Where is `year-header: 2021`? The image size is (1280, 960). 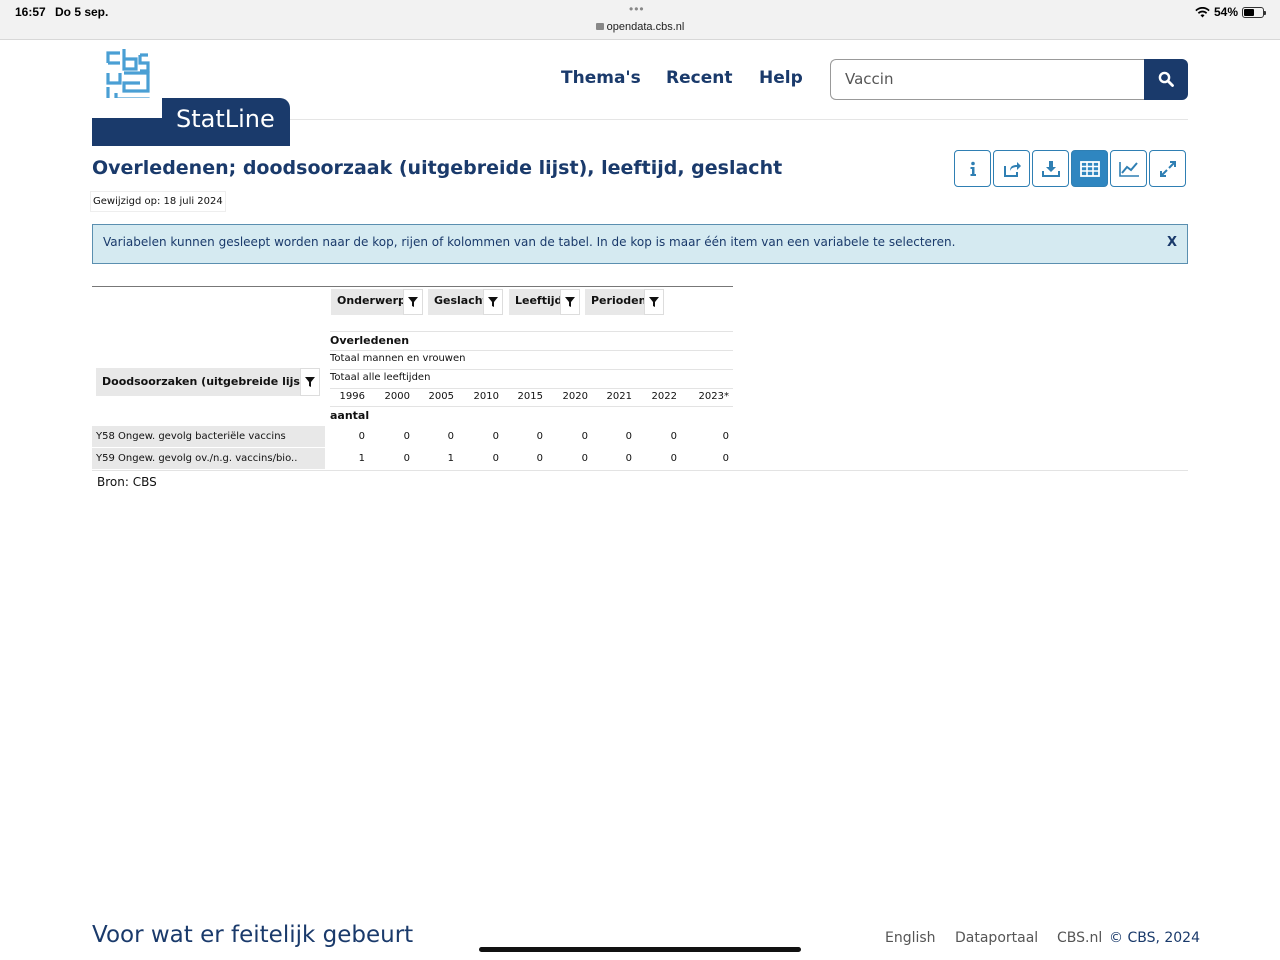 year-header: 2021 is located at coordinates (619, 396).